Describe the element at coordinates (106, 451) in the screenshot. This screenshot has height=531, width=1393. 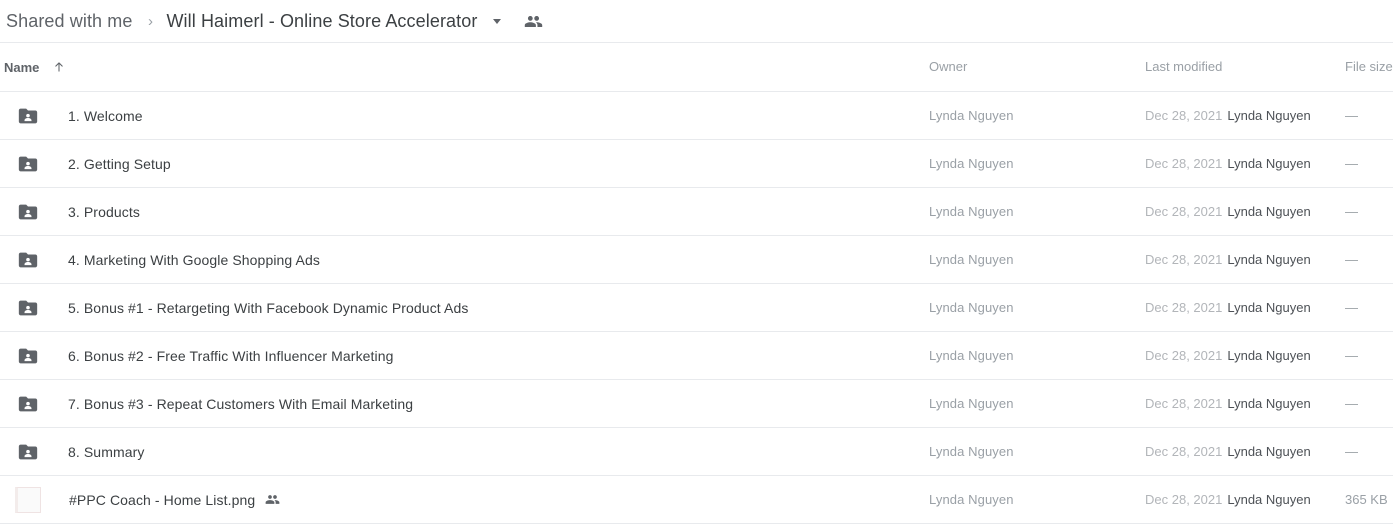
I see `file-name-label: 8. Summary` at that location.